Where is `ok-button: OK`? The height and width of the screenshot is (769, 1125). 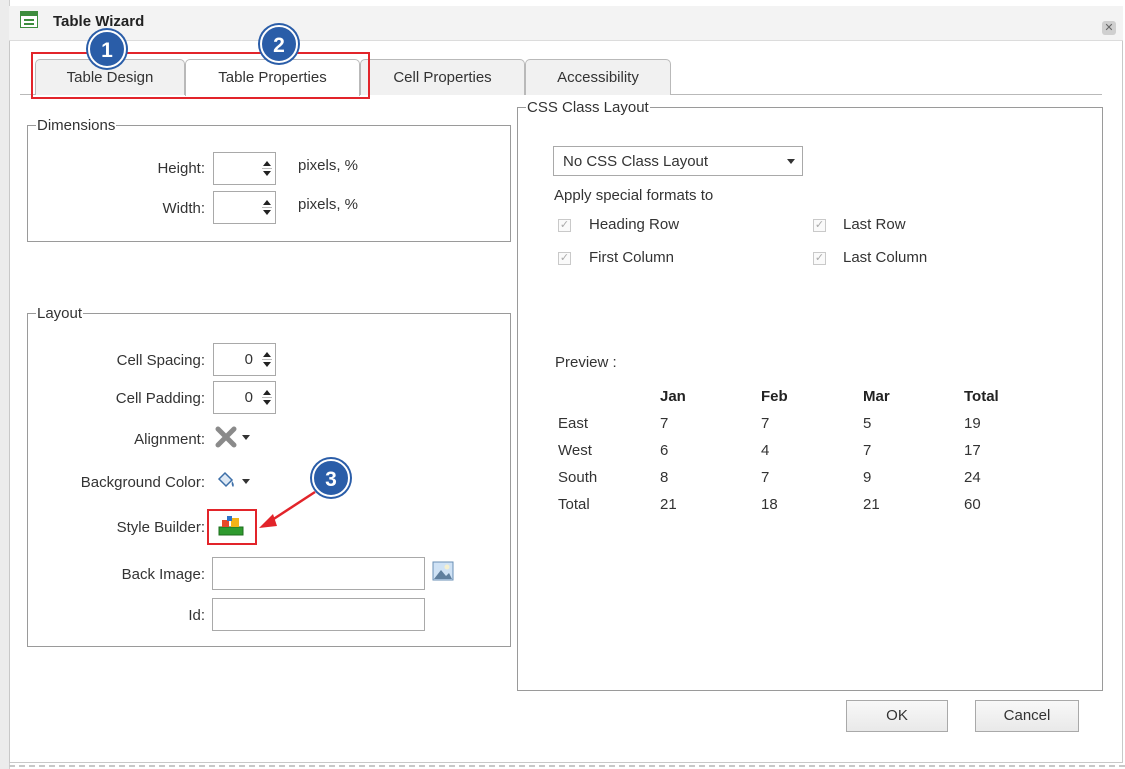
ok-button: OK is located at coordinates (897, 716).